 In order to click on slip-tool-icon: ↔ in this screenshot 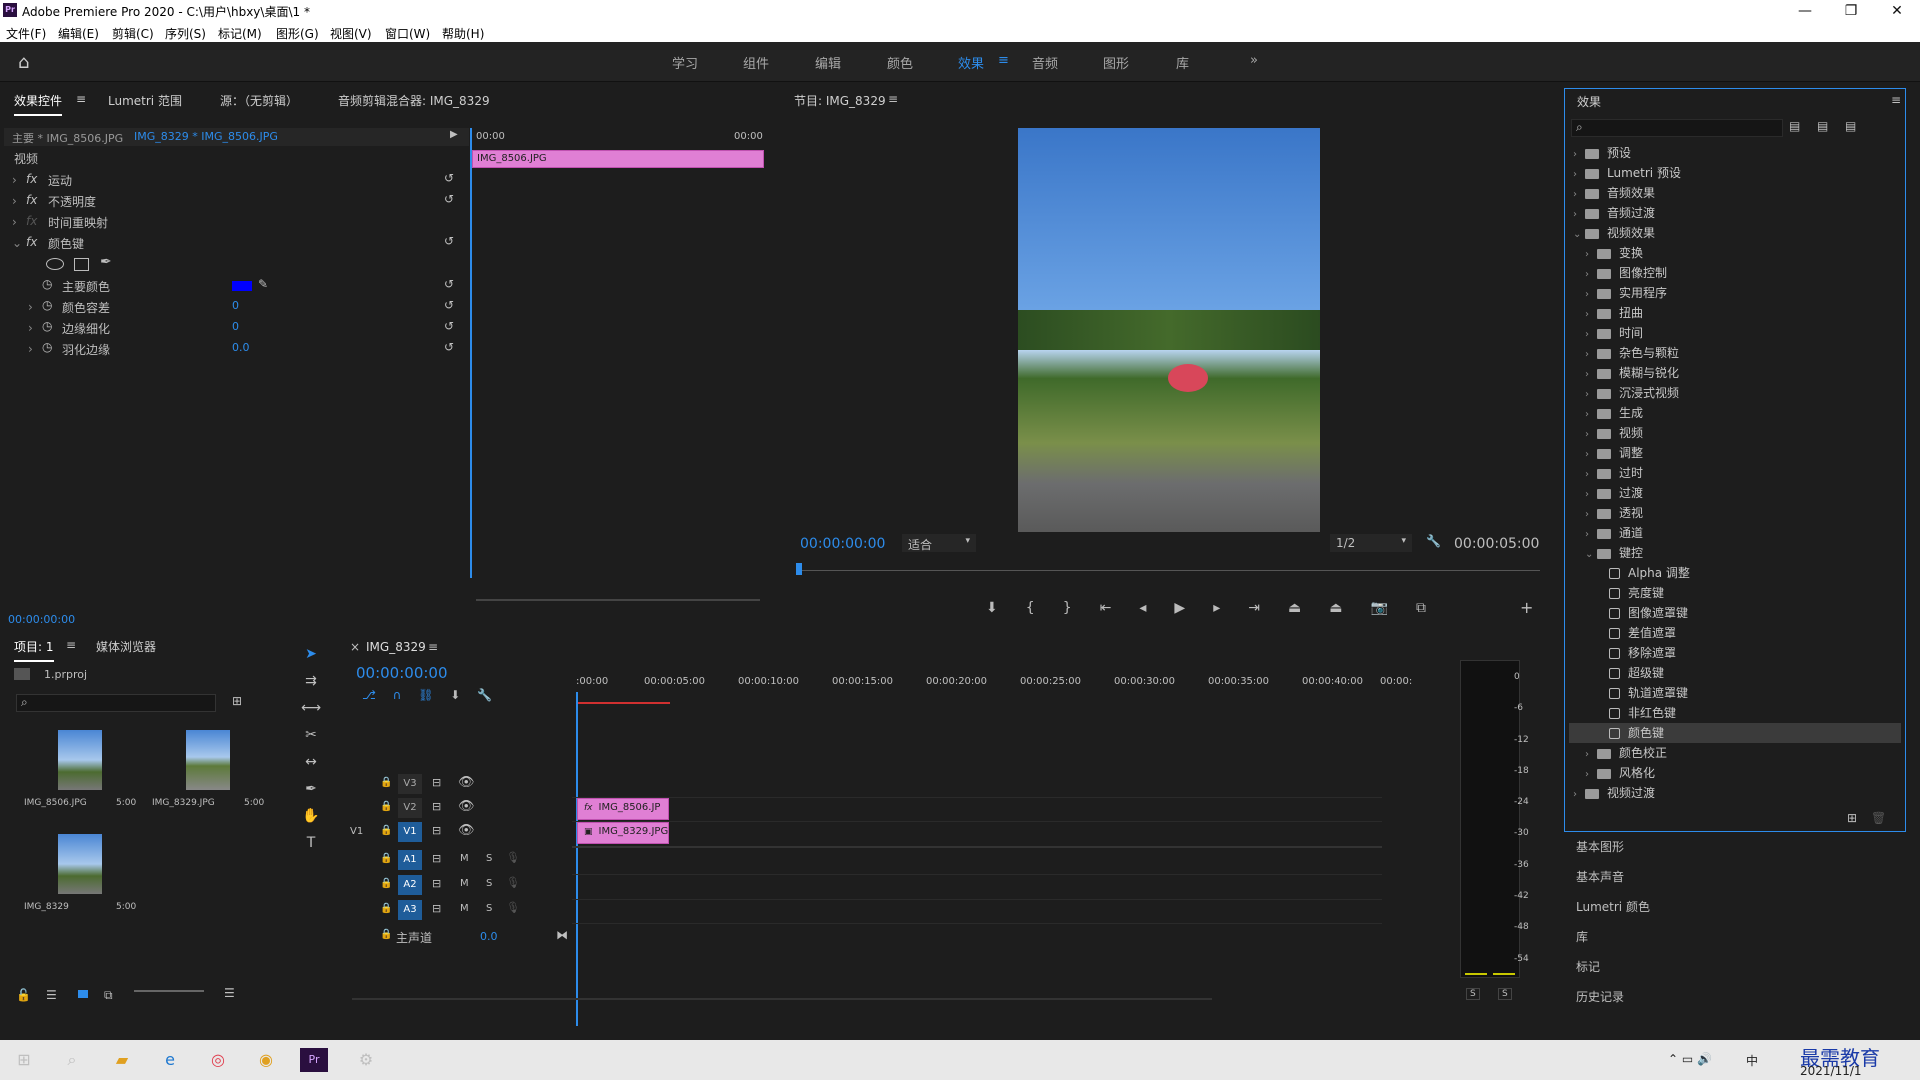, I will do `click(311, 767)`.